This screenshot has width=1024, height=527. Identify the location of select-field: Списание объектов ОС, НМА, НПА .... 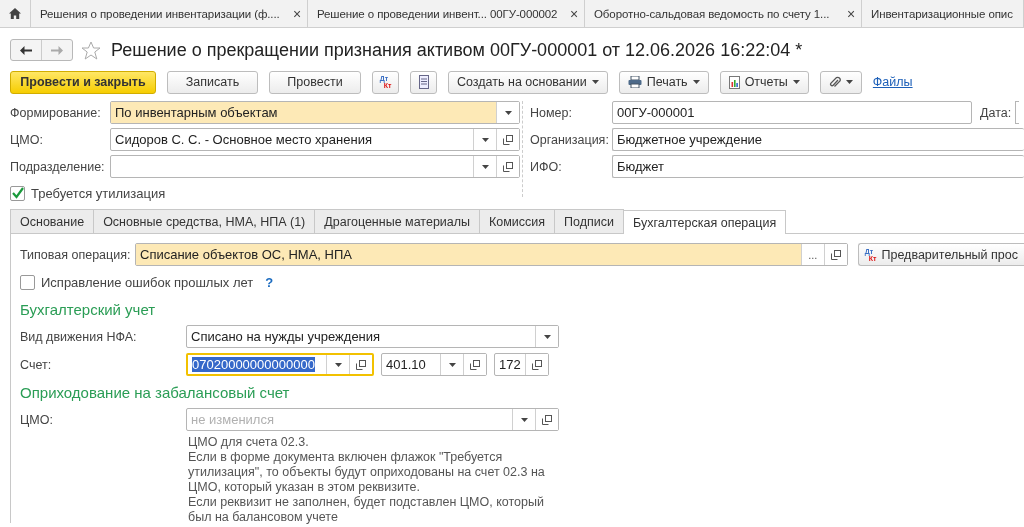
(491, 254).